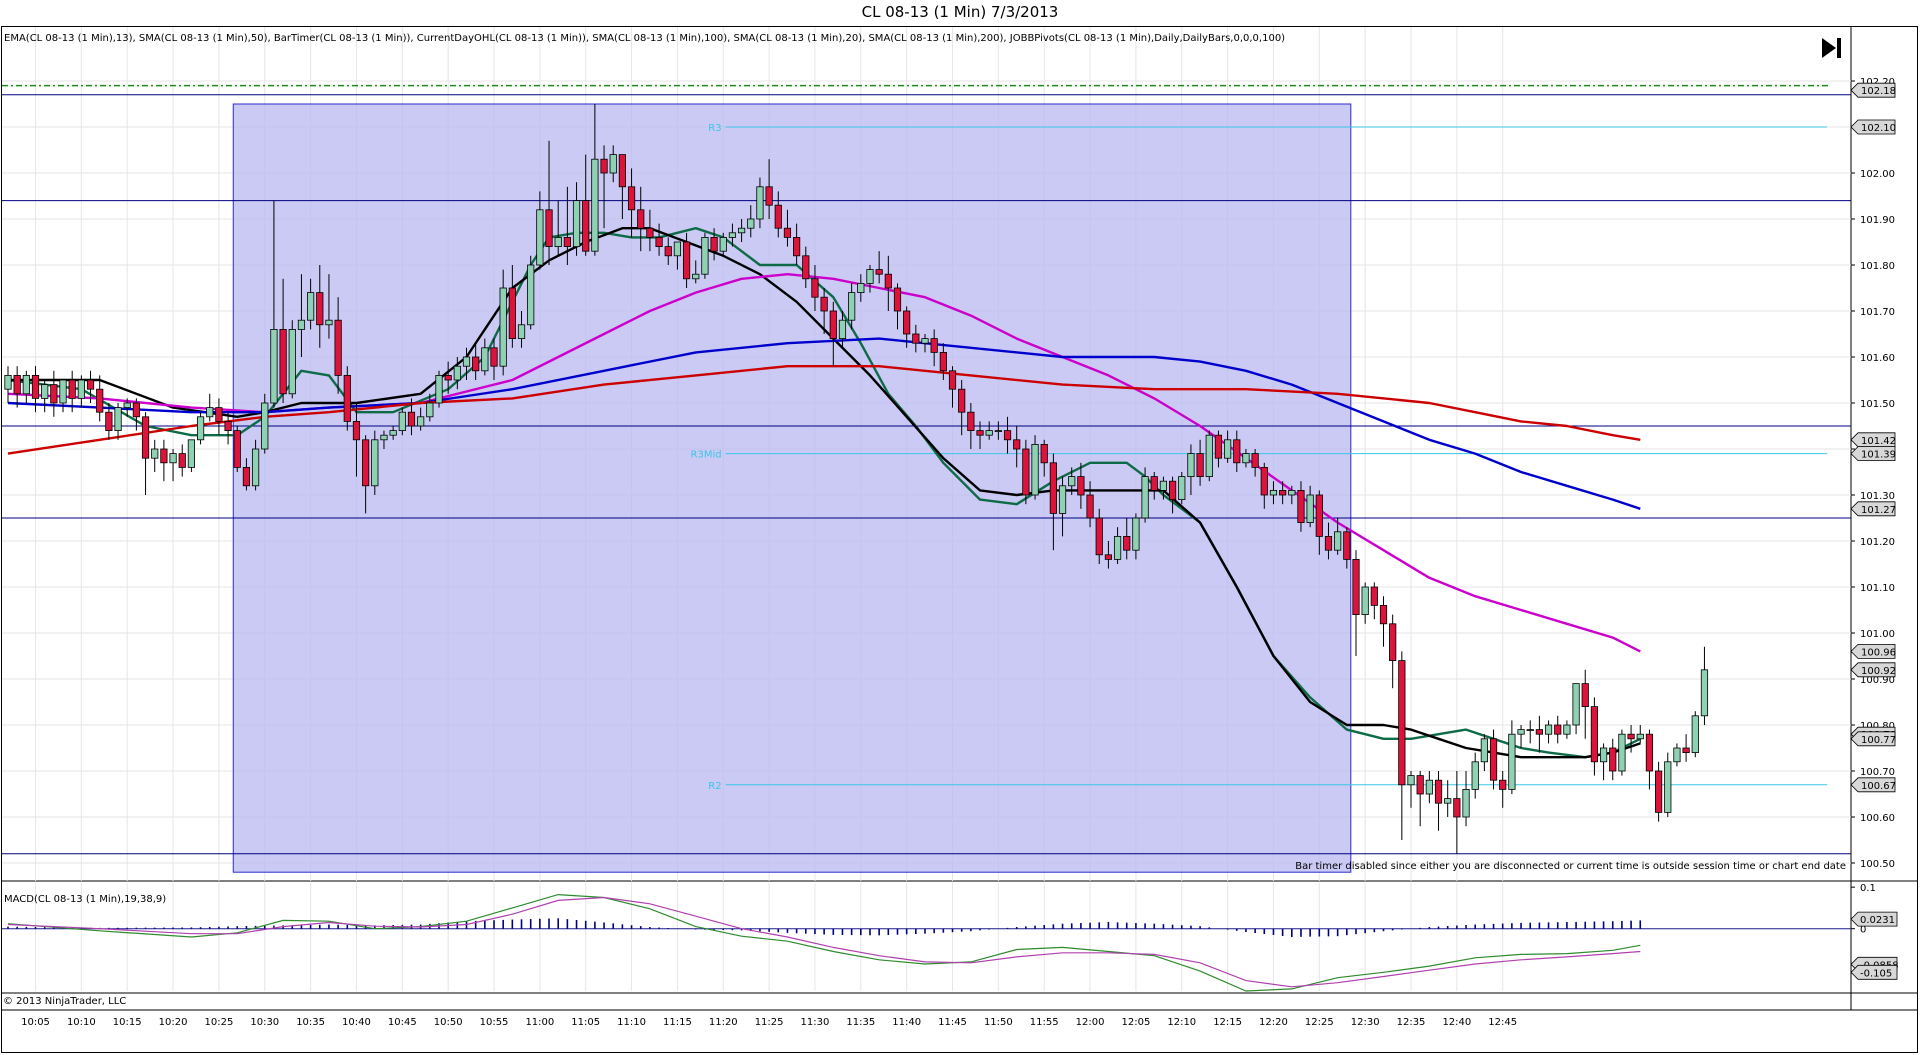  I want to click on macd-marker-label: -0.105, so click(1876, 973).